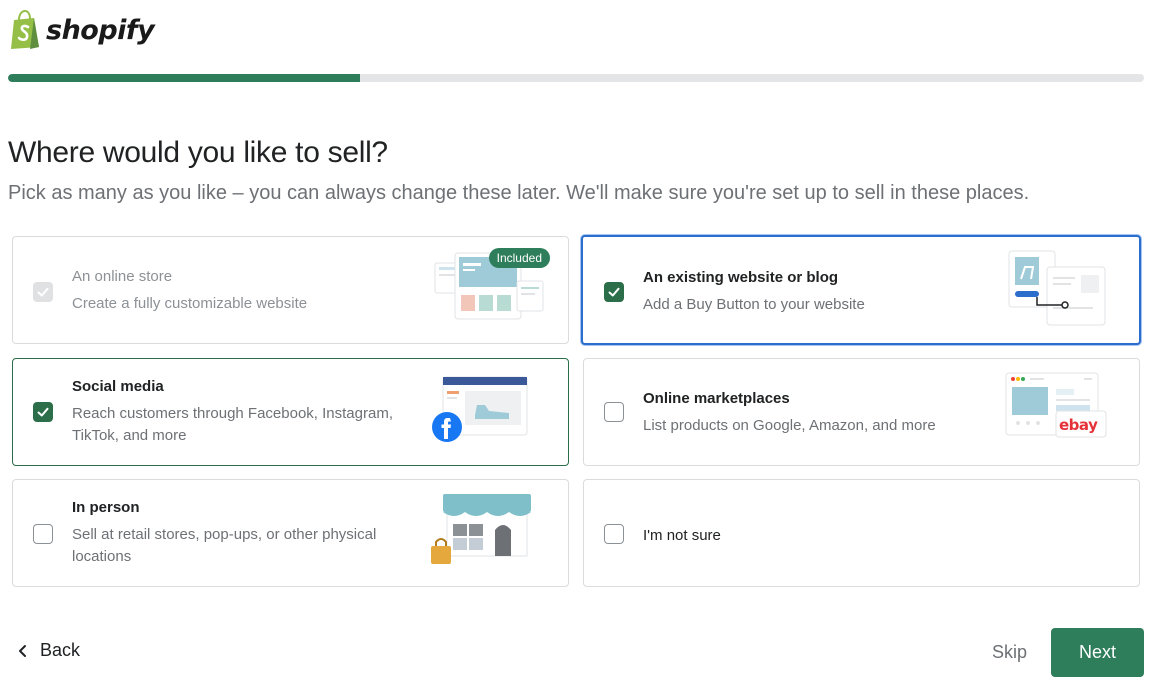 Image resolution: width=1158 pixels, height=680 pixels. I want to click on shopify-logo: shopify, so click(81, 30).